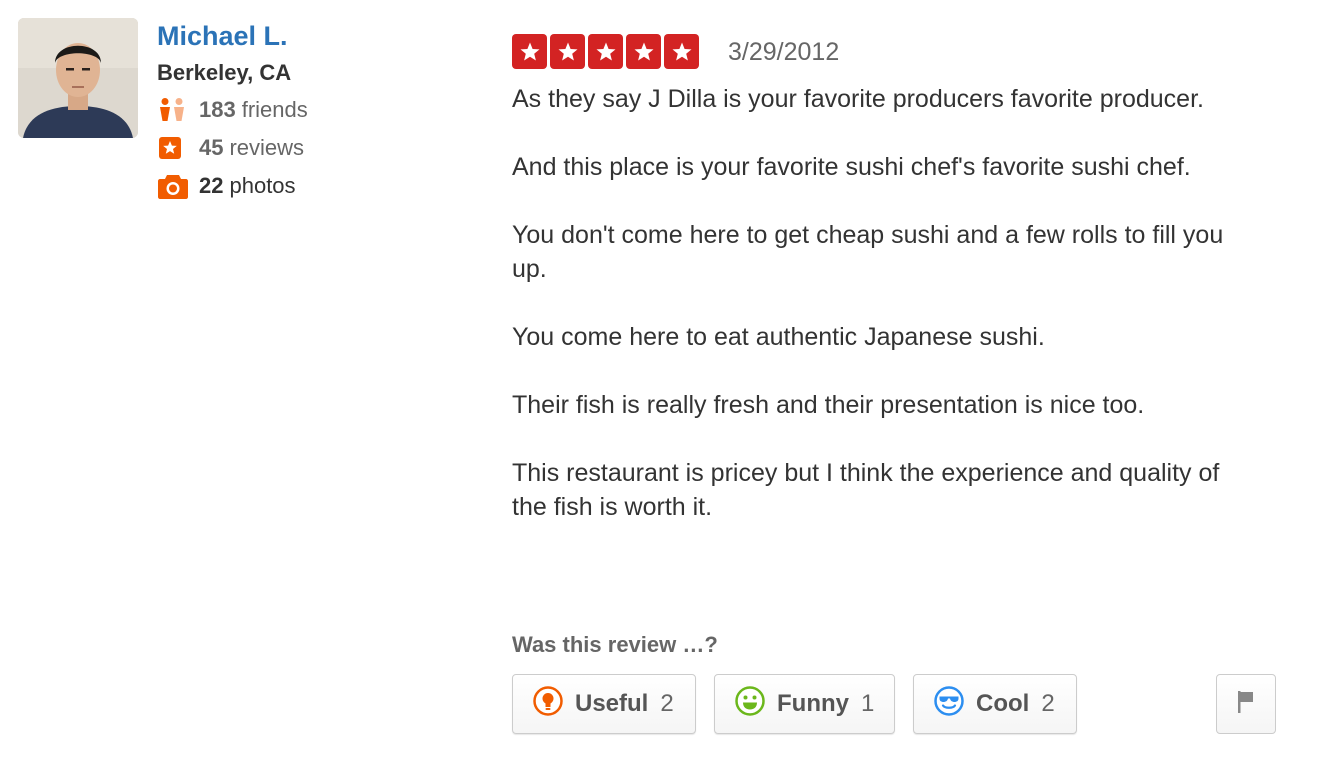 This screenshot has width=1330, height=760. Describe the element at coordinates (868, 703) in the screenshot. I see `funny-count: 1` at that location.